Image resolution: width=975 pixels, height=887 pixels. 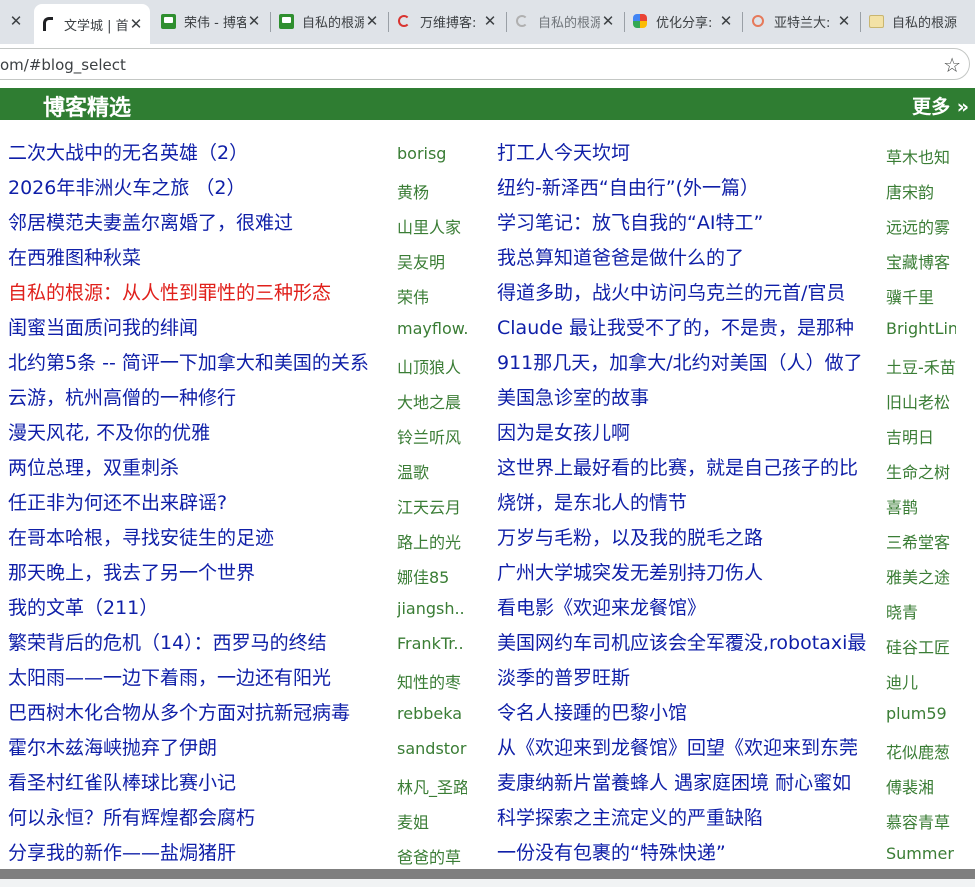 What do you see at coordinates (921, 226) in the screenshot?
I see `blog-author-link: 远远的雾` at bounding box center [921, 226].